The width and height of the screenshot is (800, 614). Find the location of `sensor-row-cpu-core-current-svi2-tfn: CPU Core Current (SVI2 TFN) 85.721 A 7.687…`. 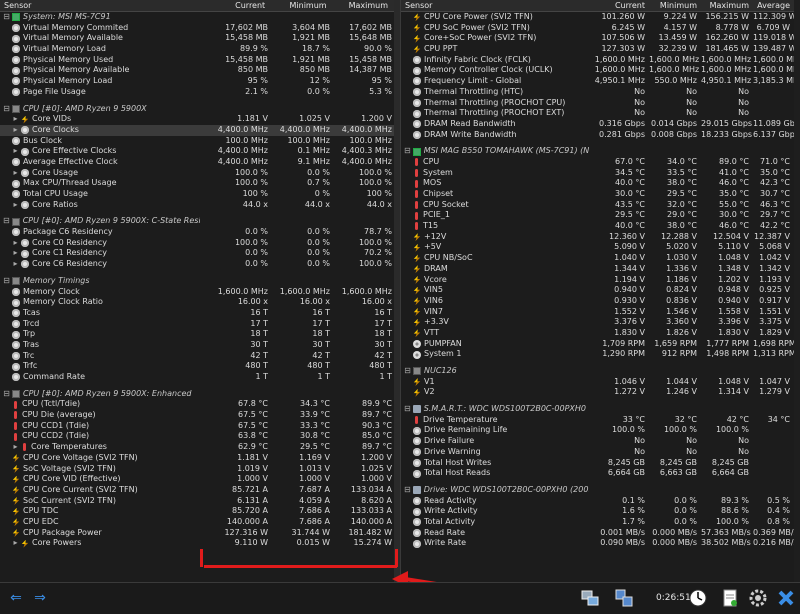

sensor-row-cpu-core-current-svi2-tfn: CPU Core Current (SVI2 TFN) 85.721 A 7.687… is located at coordinates (200, 490).